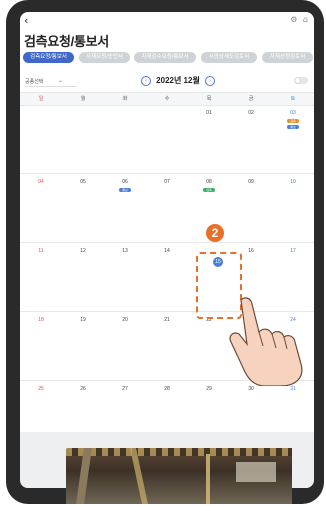  Describe the element at coordinates (48, 57) in the screenshot. I see `tab-inspection-request: 검측요청/통보서` at that location.